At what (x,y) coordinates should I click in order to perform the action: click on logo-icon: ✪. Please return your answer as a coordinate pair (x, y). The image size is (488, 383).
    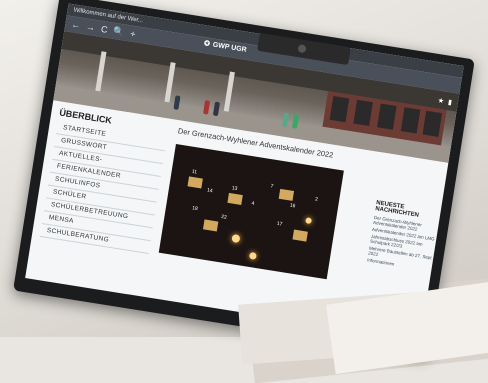
    Looking at the image, I should click on (207, 44).